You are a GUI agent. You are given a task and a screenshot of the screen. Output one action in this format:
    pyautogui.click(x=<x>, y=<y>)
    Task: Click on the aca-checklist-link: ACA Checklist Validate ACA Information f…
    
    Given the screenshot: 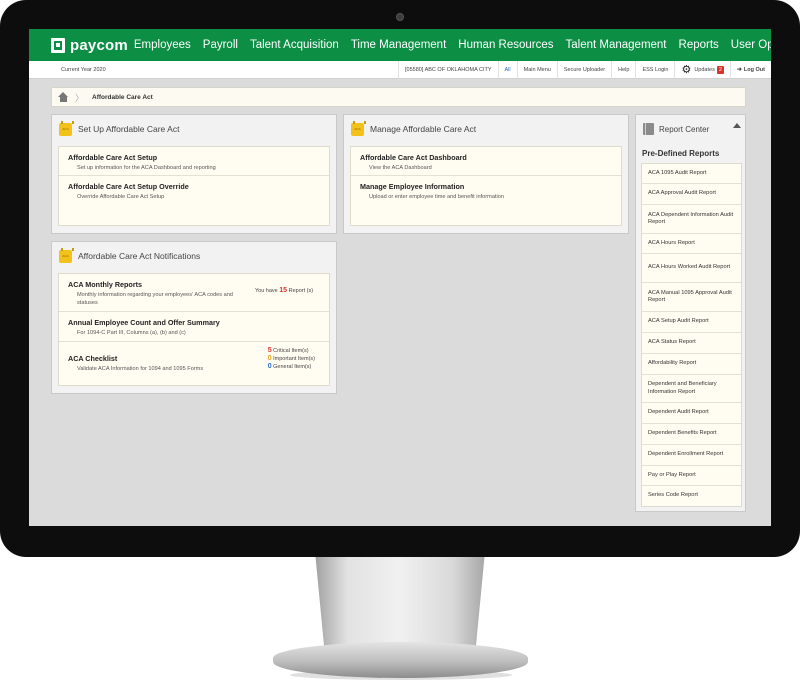 What is the action you would take?
    pyautogui.click(x=194, y=364)
    